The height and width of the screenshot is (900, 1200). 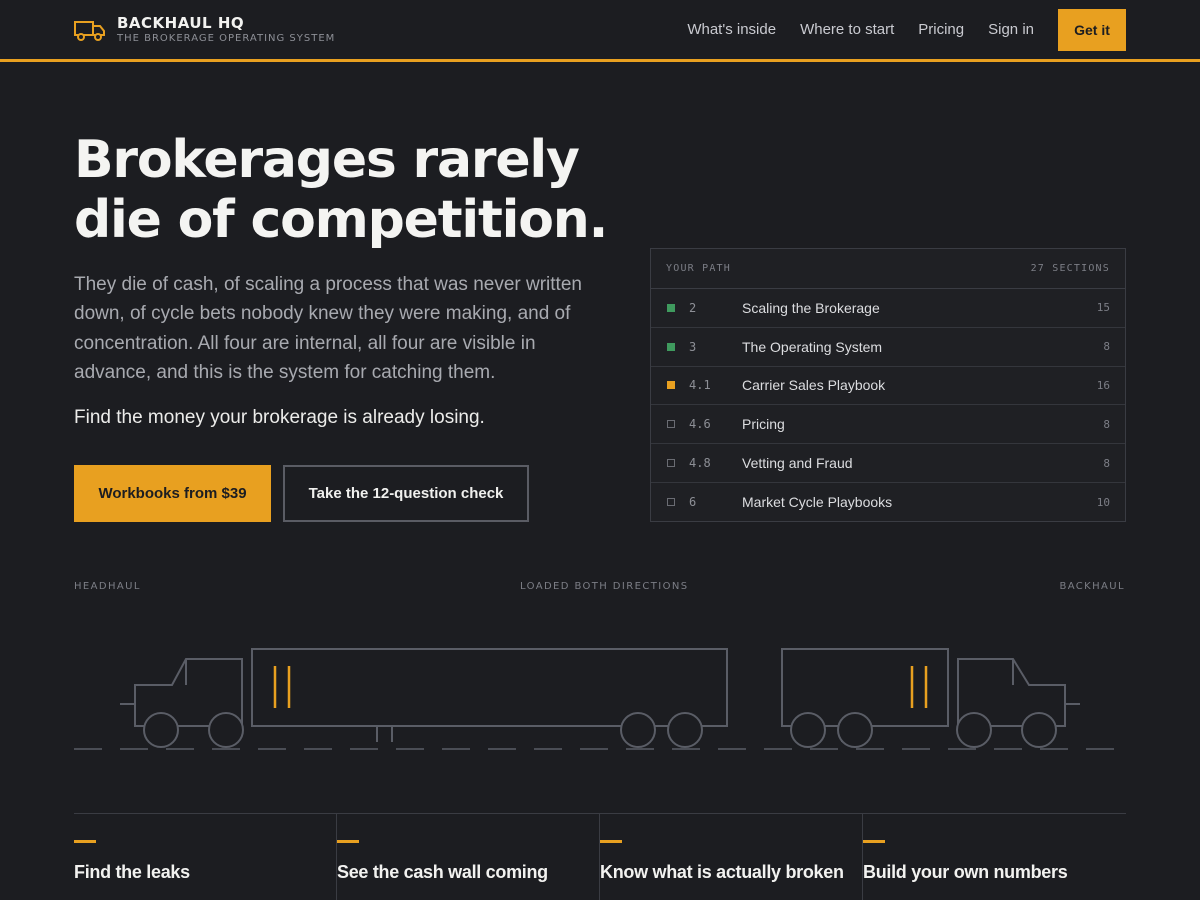 What do you see at coordinates (1011, 30) in the screenshot?
I see `nav-sign-in: Sign in` at bounding box center [1011, 30].